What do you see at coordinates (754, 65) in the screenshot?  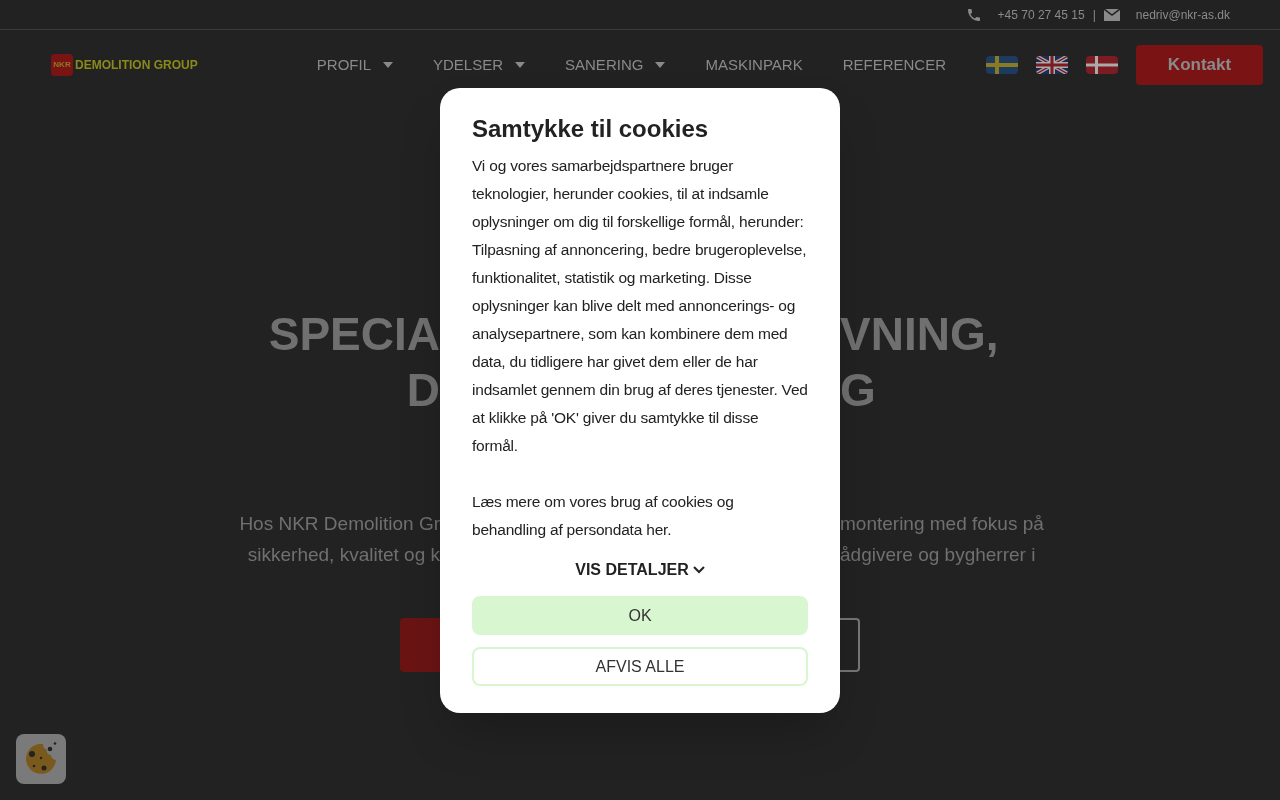 I see `nav-link: MASKINPARK` at bounding box center [754, 65].